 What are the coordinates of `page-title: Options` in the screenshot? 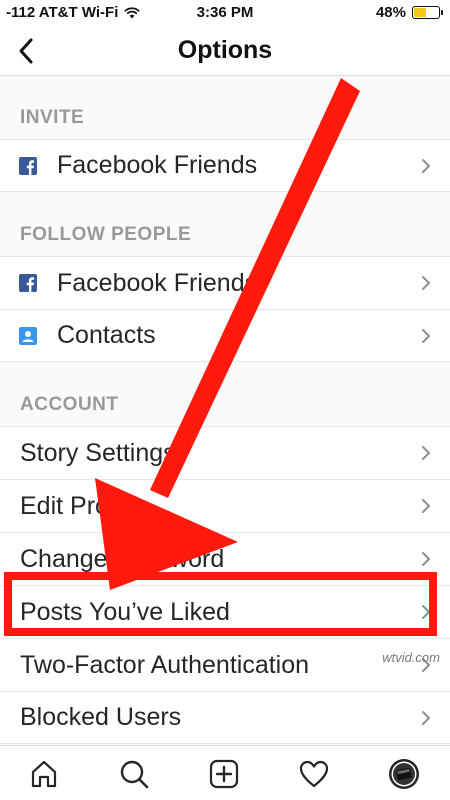 It's located at (225, 50).